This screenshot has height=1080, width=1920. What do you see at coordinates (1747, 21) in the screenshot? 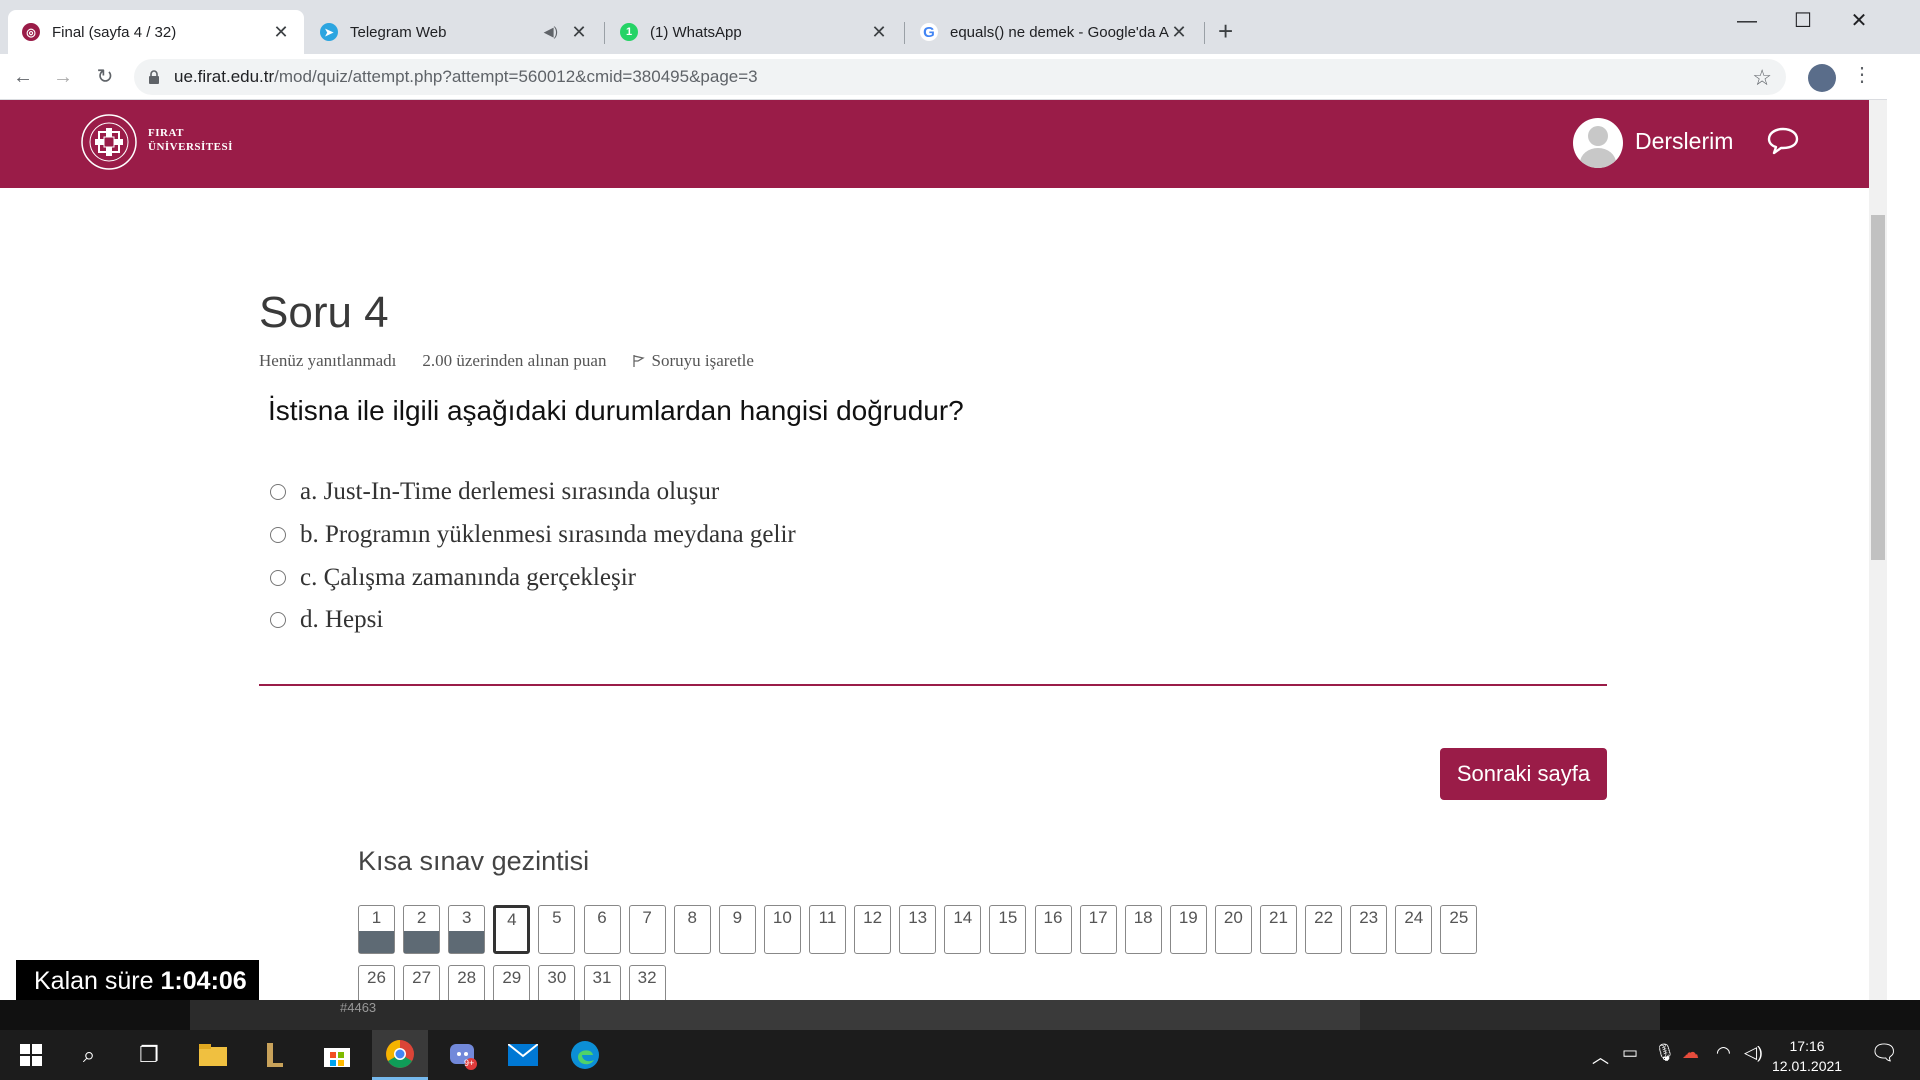
I see `minimize-icon: —` at bounding box center [1747, 21].